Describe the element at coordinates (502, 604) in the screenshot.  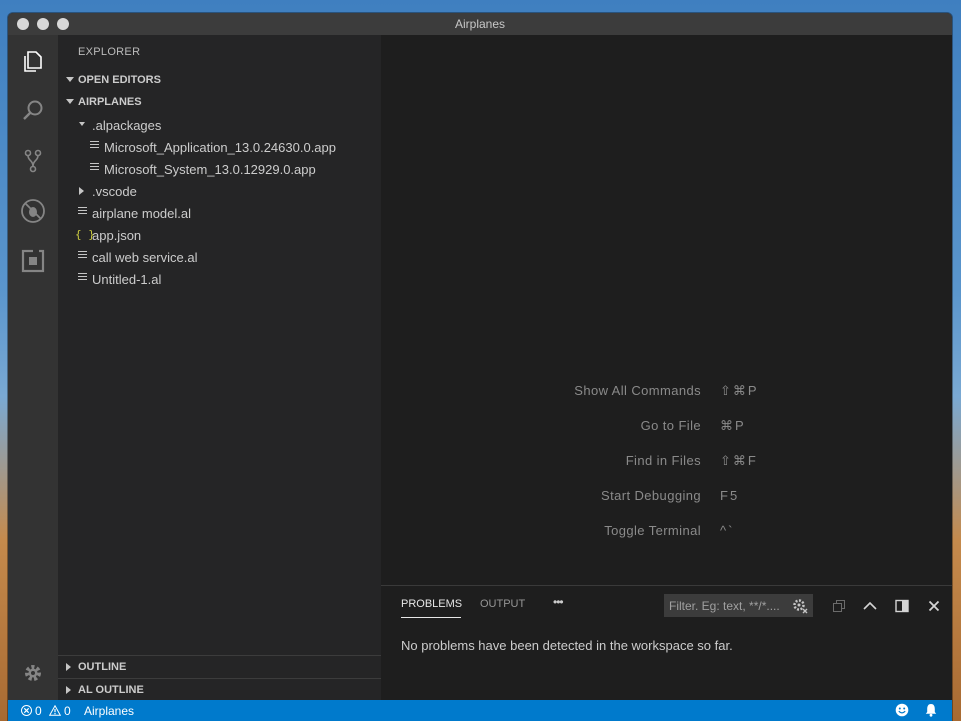
I see `tab-output: OUTPUT` at that location.